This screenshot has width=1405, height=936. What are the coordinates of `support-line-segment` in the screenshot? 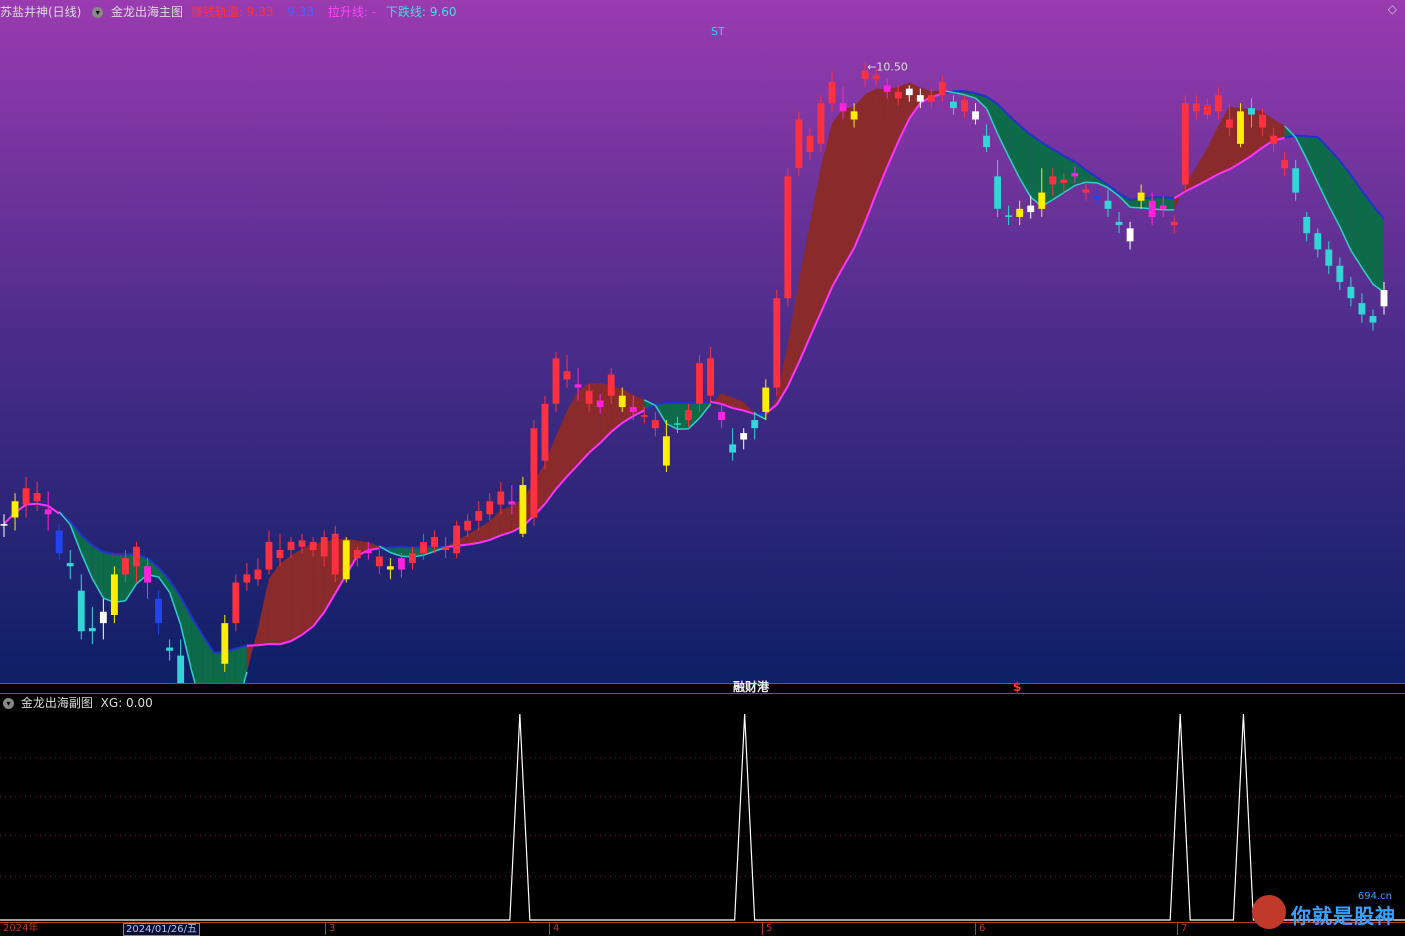 It's located at (1312, 136).